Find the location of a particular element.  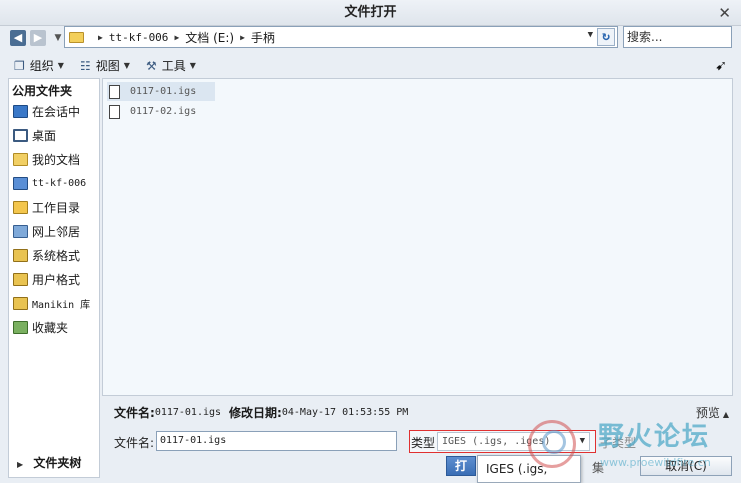

file-item: 0117-01.igs is located at coordinates (161, 91).